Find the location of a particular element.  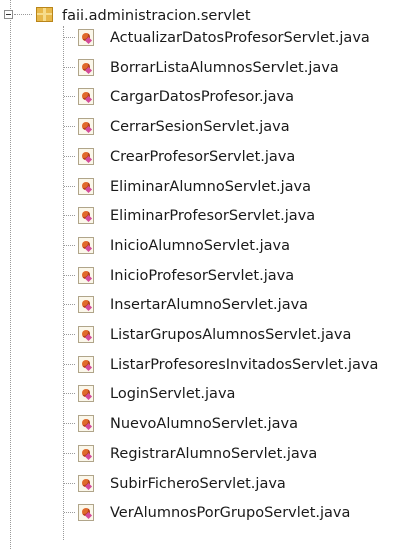

java-file-item: ListarGruposAlumnosServlet.java is located at coordinates (241, 335).